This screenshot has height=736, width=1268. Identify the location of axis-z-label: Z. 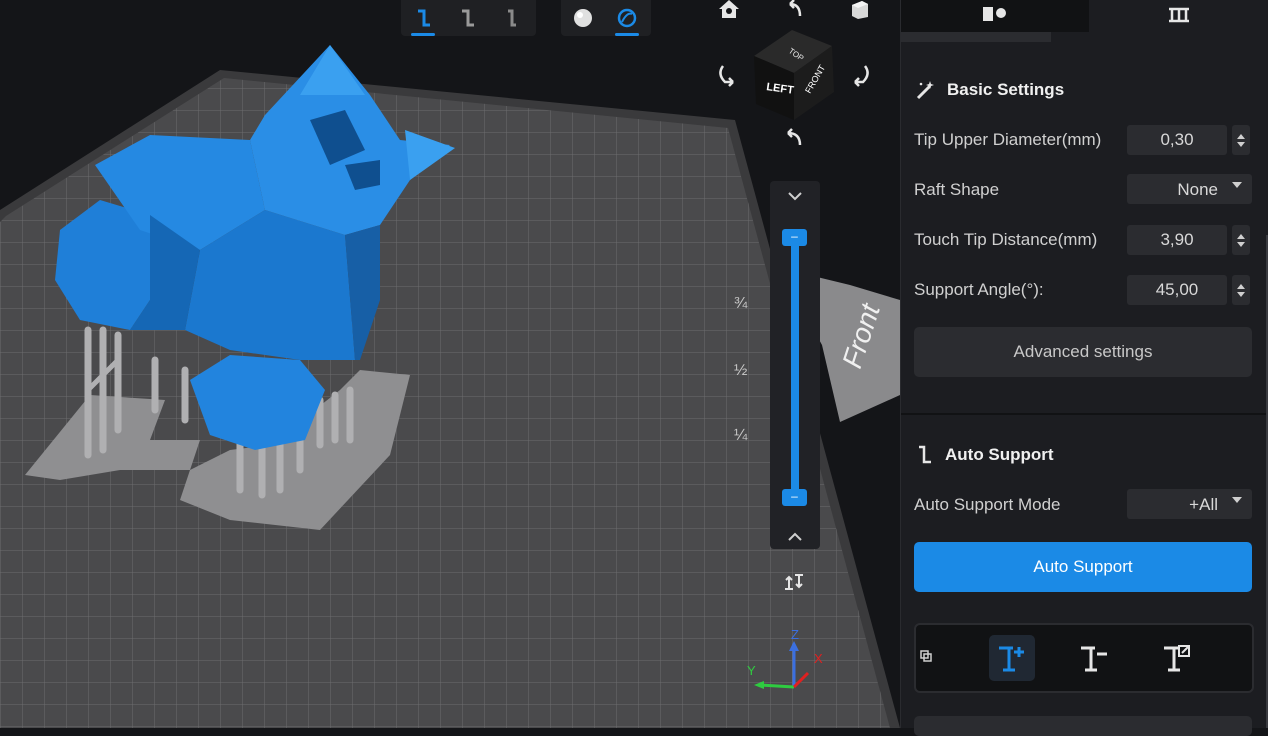
(795, 634).